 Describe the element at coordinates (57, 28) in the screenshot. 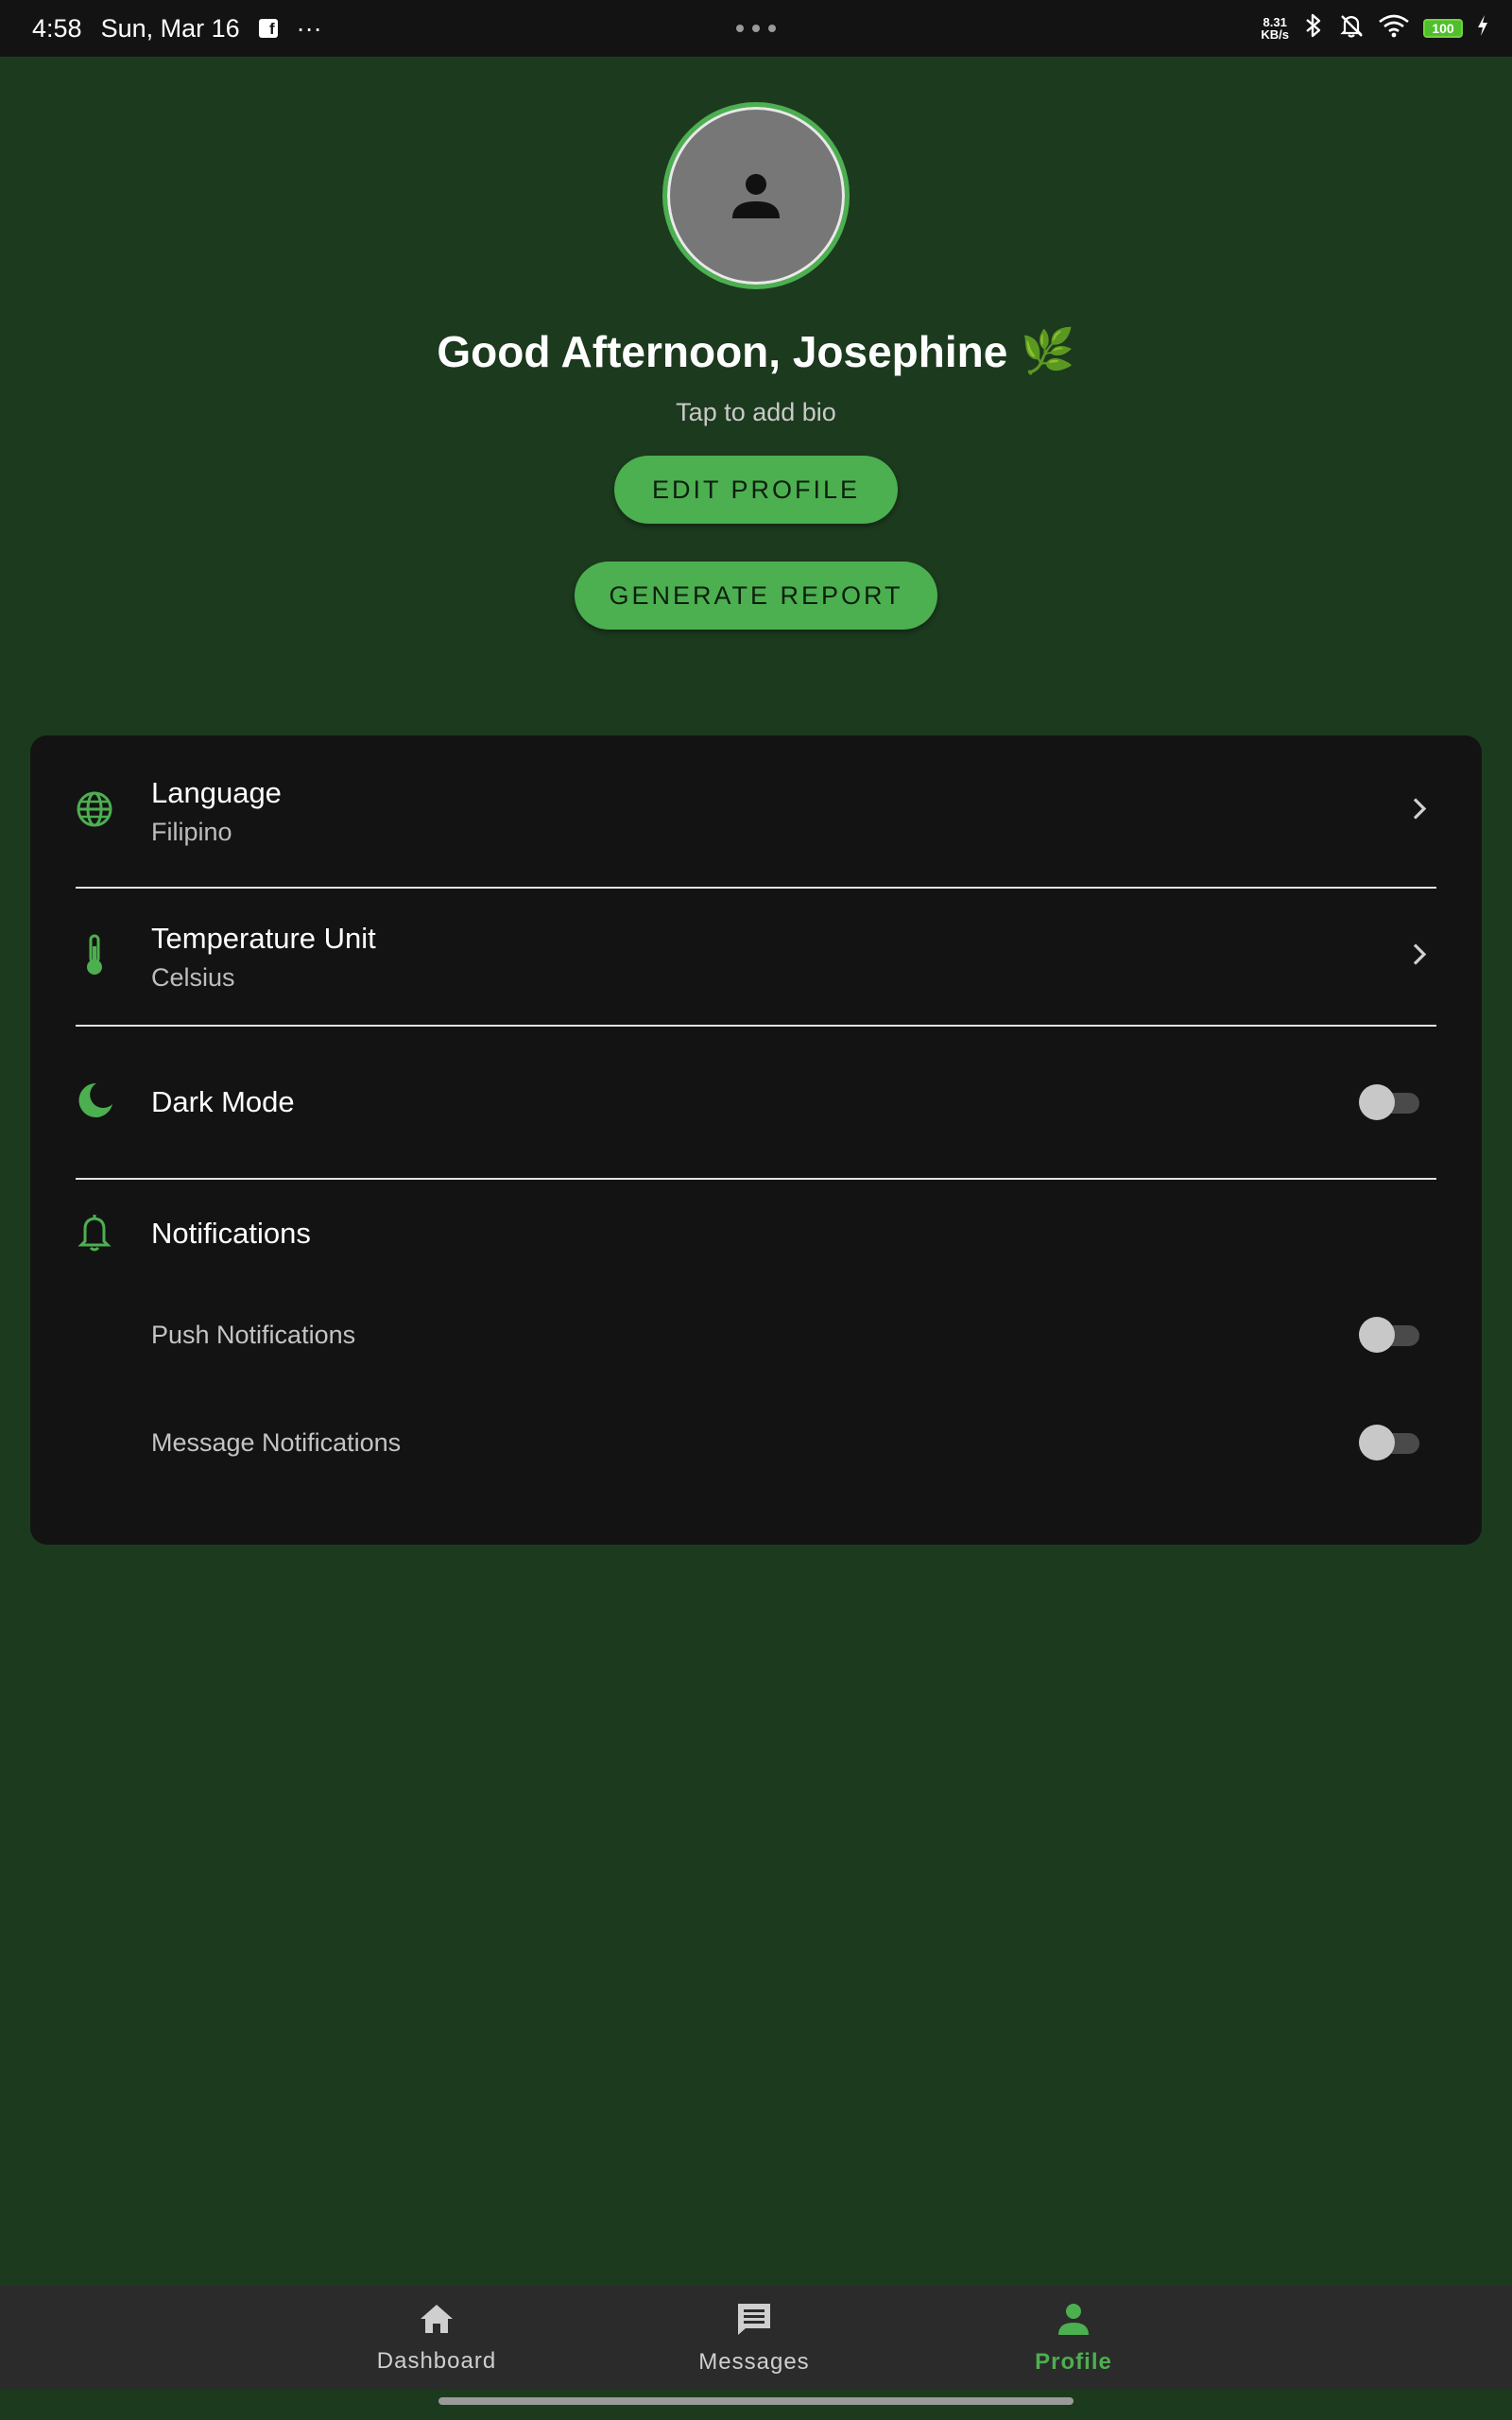

I see `status-time: 4:58` at that location.